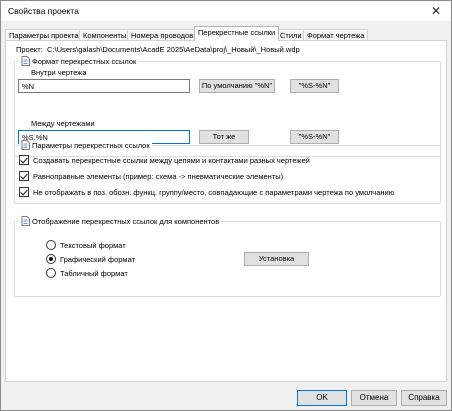  I want to click on radio-graphic-format: Графический формат, so click(90, 259).